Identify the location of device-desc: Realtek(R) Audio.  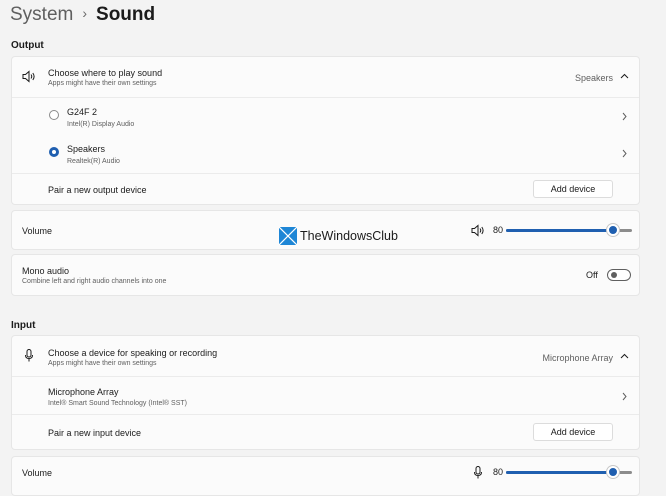
(93, 161).